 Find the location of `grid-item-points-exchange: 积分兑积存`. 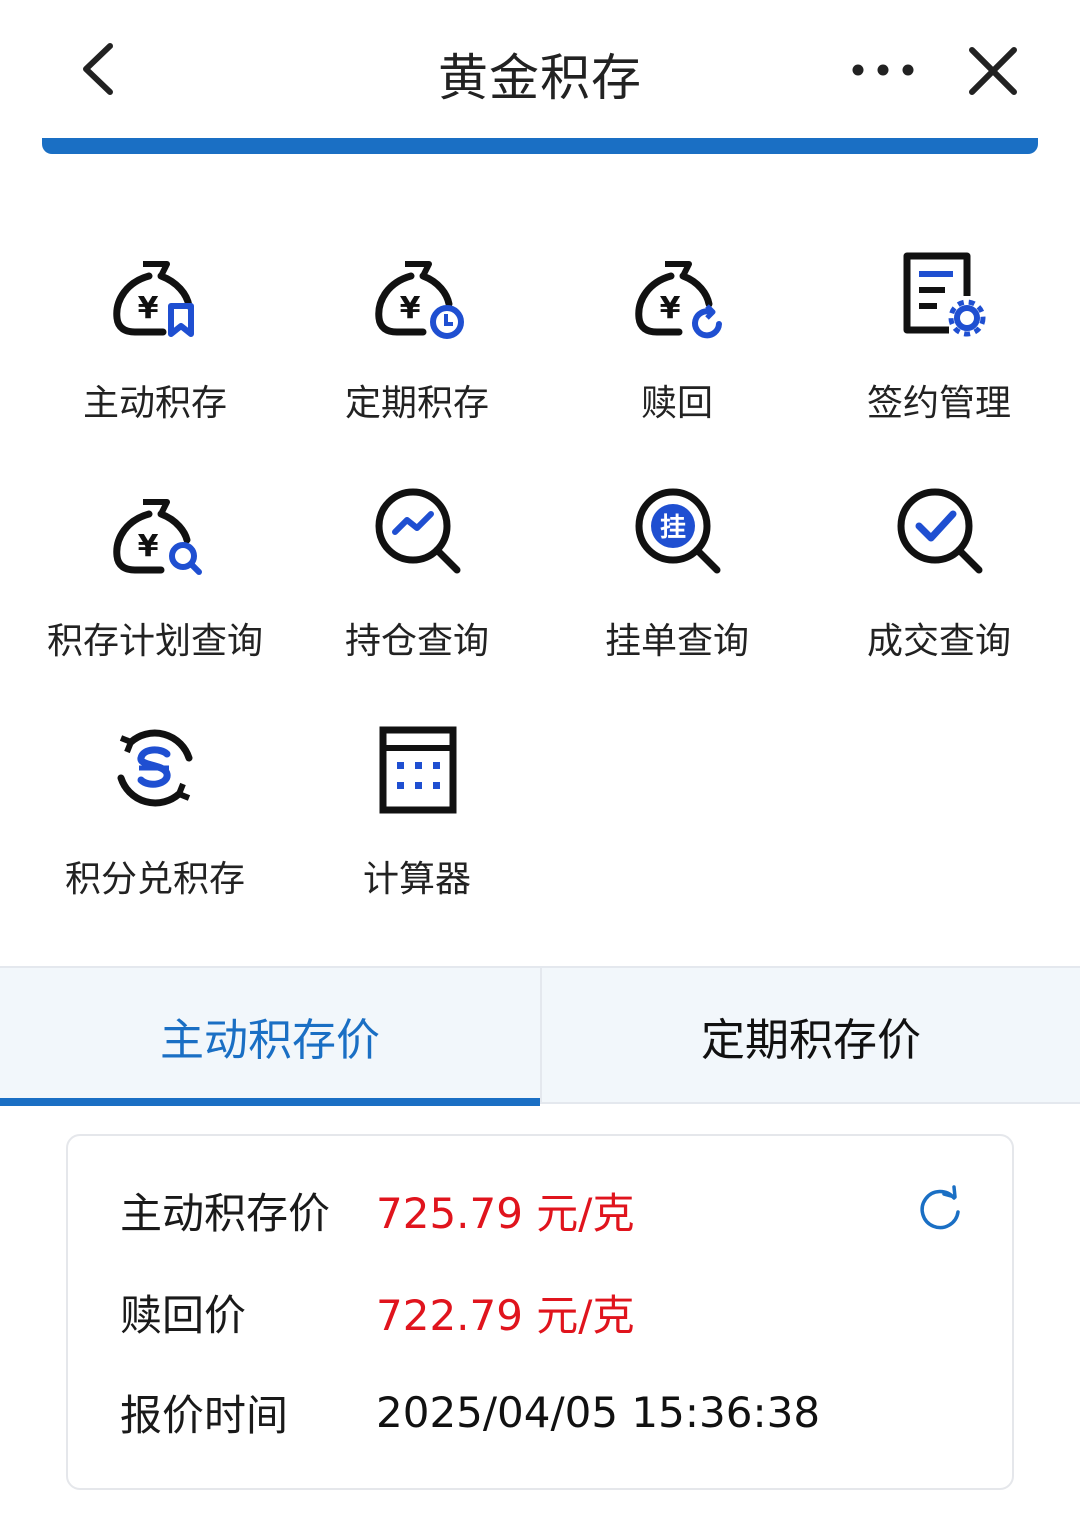

grid-item-points-exchange: 积分兑积存 is located at coordinates (155, 806).